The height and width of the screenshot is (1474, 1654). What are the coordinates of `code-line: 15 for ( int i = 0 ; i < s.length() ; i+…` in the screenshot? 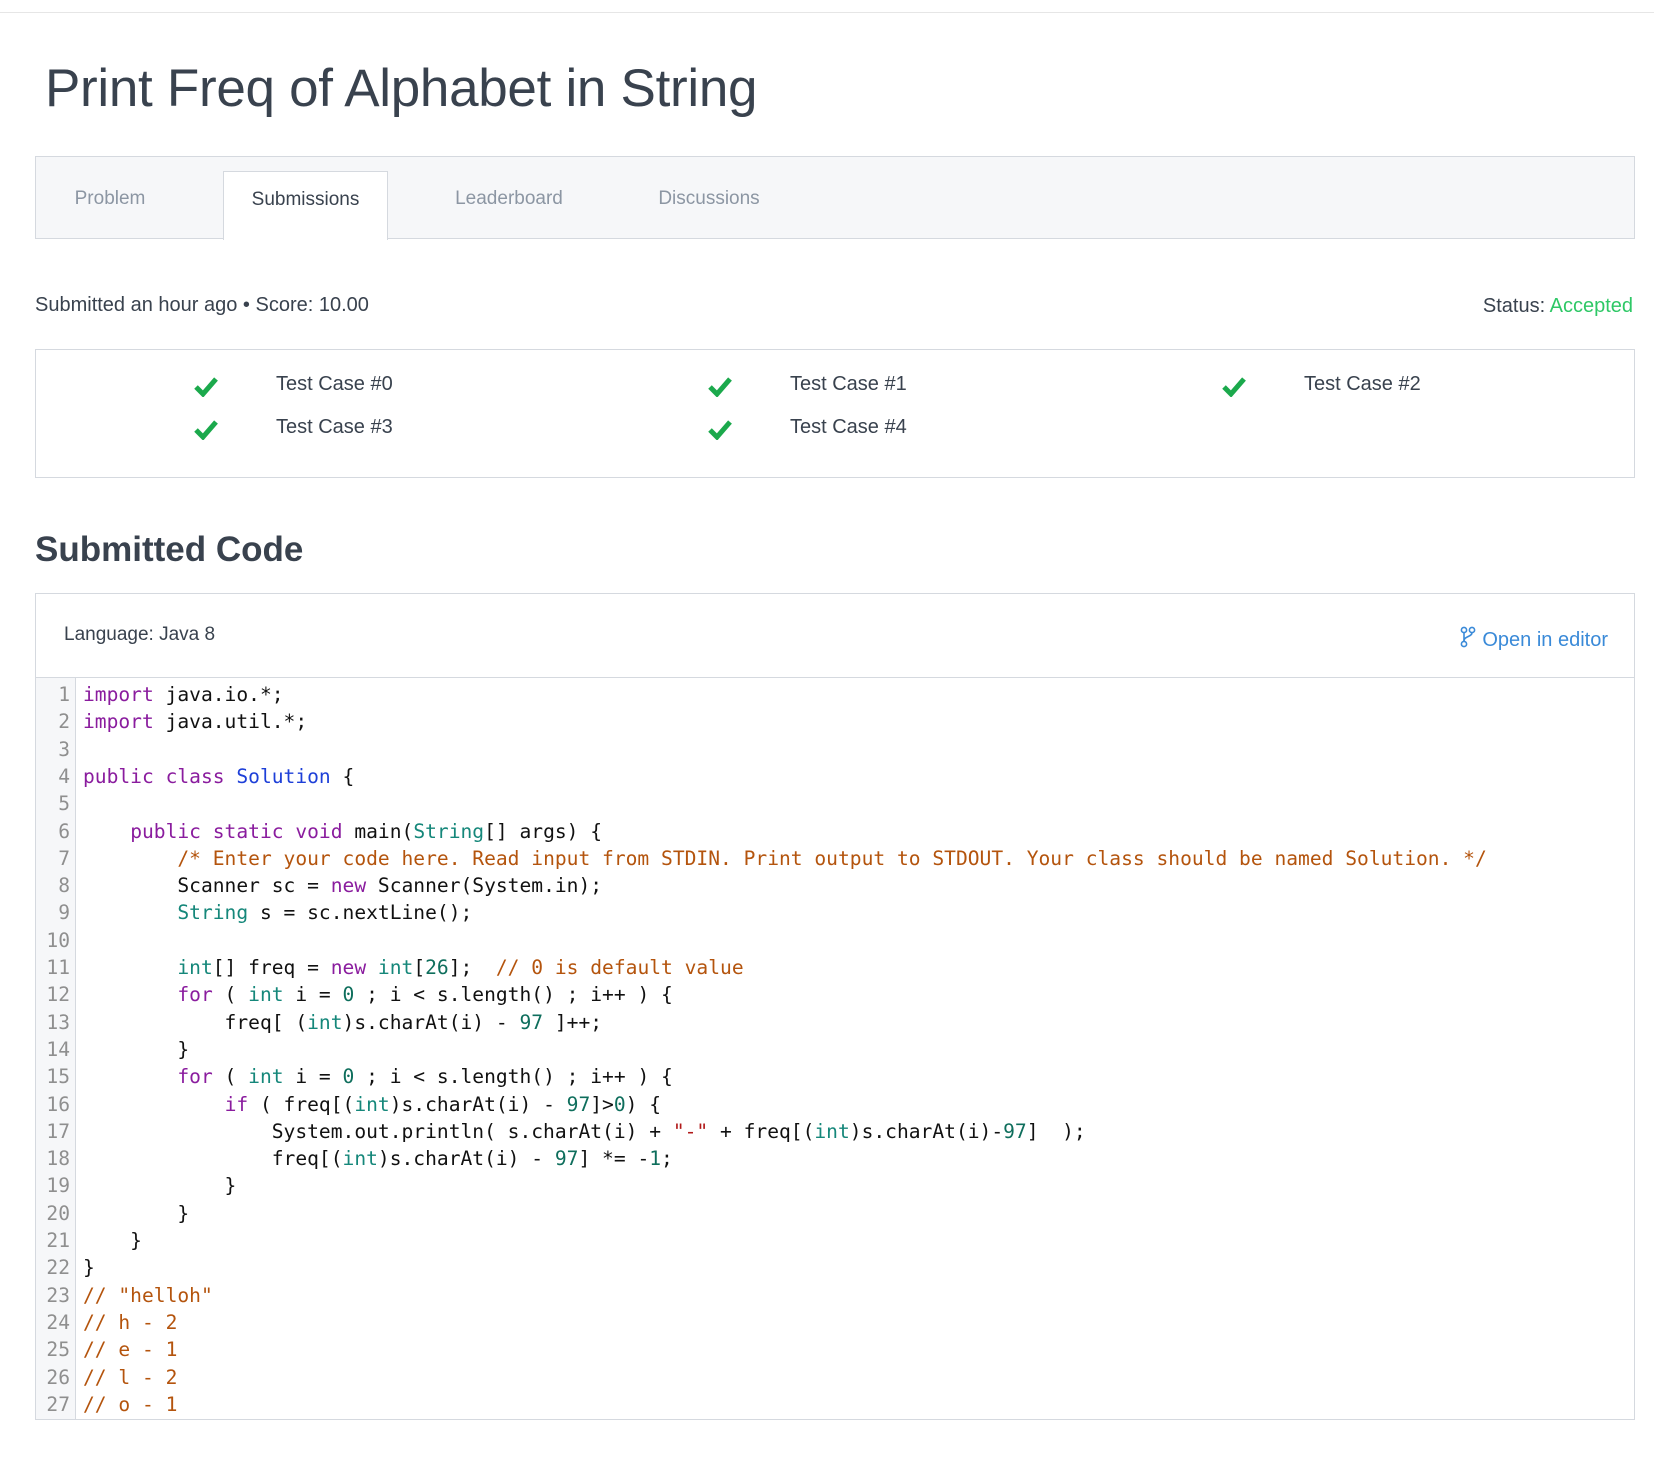 It's located at (835, 1076).